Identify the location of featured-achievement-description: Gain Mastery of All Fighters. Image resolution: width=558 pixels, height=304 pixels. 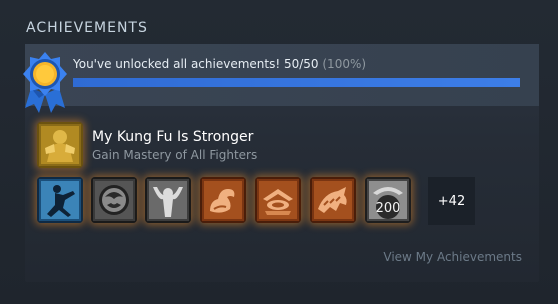
(175, 155).